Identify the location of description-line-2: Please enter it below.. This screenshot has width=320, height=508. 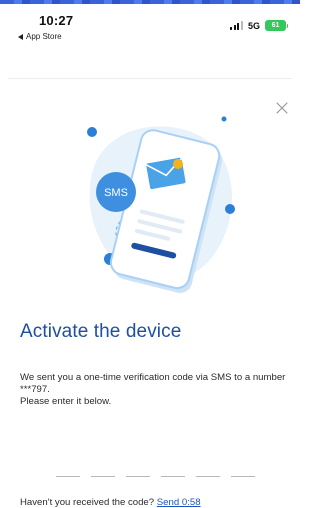
(66, 401).